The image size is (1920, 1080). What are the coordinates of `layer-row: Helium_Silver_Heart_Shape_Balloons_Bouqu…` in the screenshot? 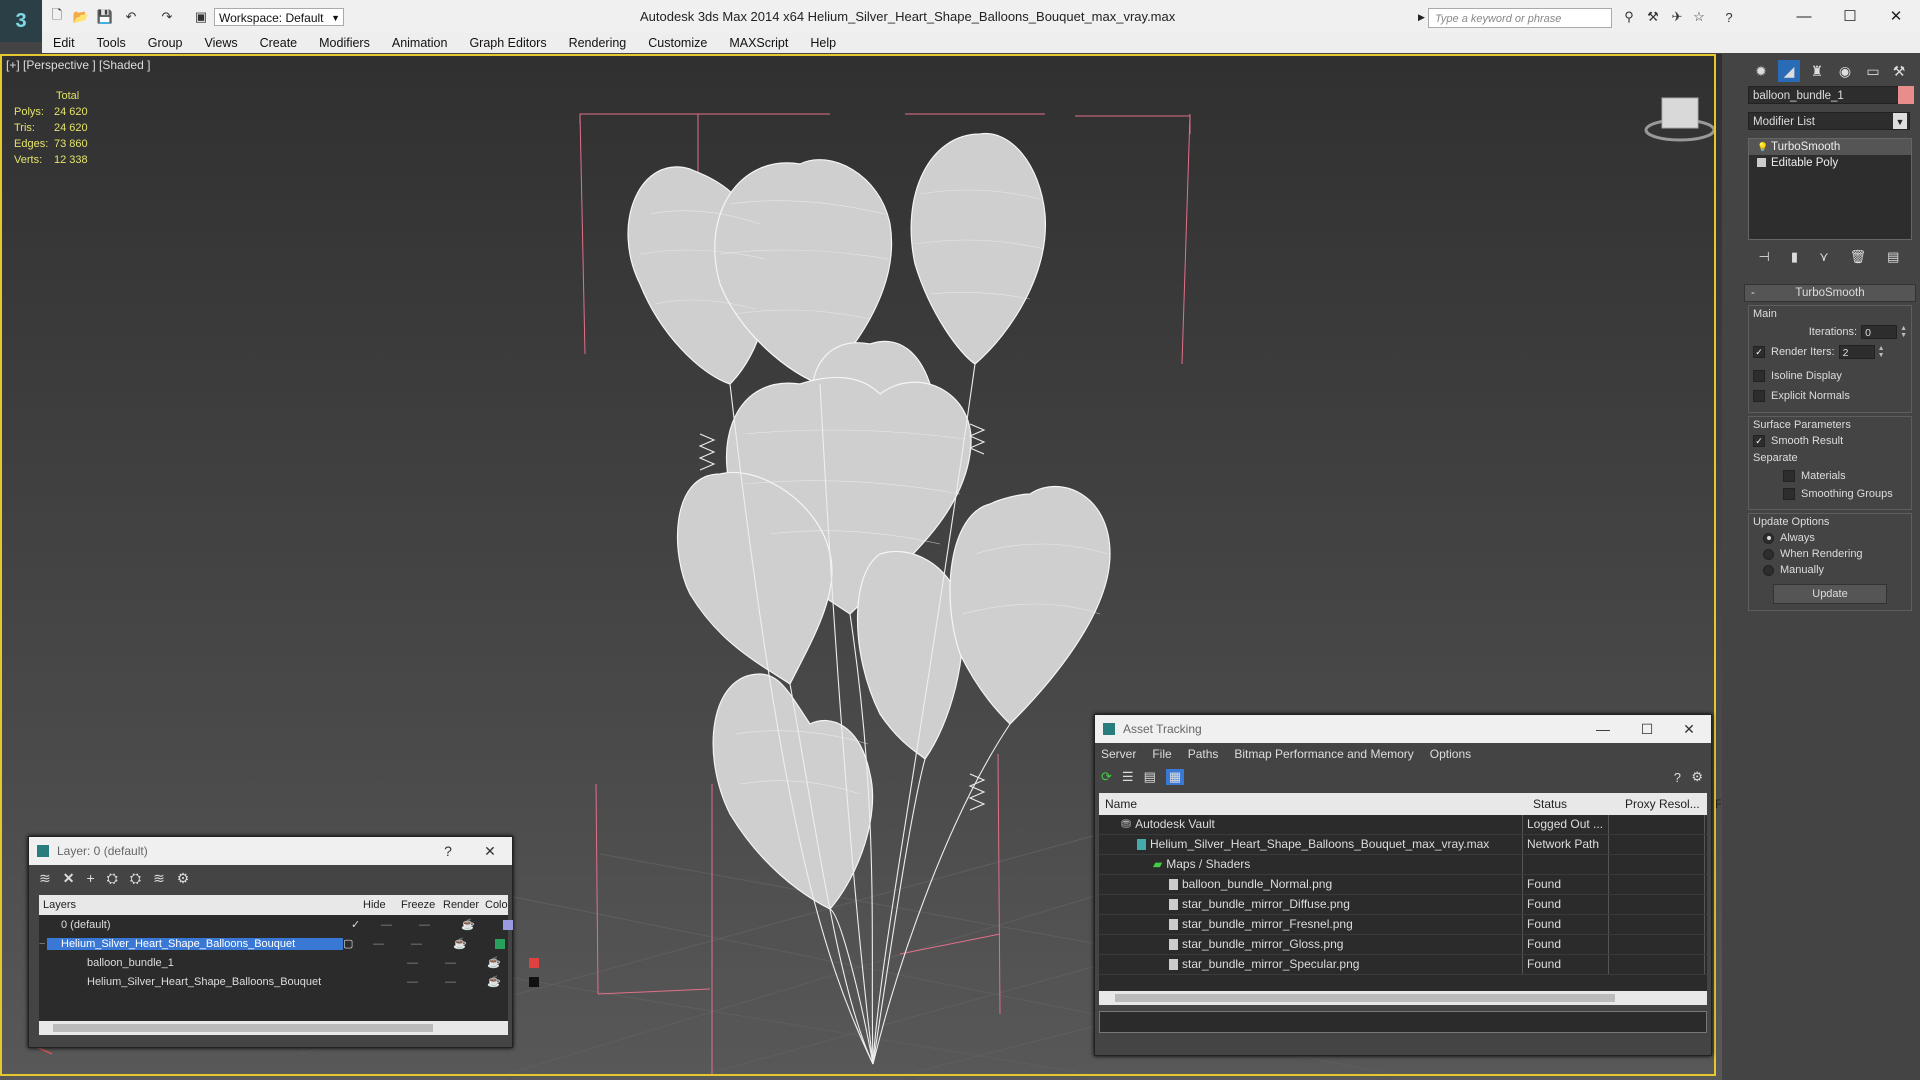 It's located at (289, 981).